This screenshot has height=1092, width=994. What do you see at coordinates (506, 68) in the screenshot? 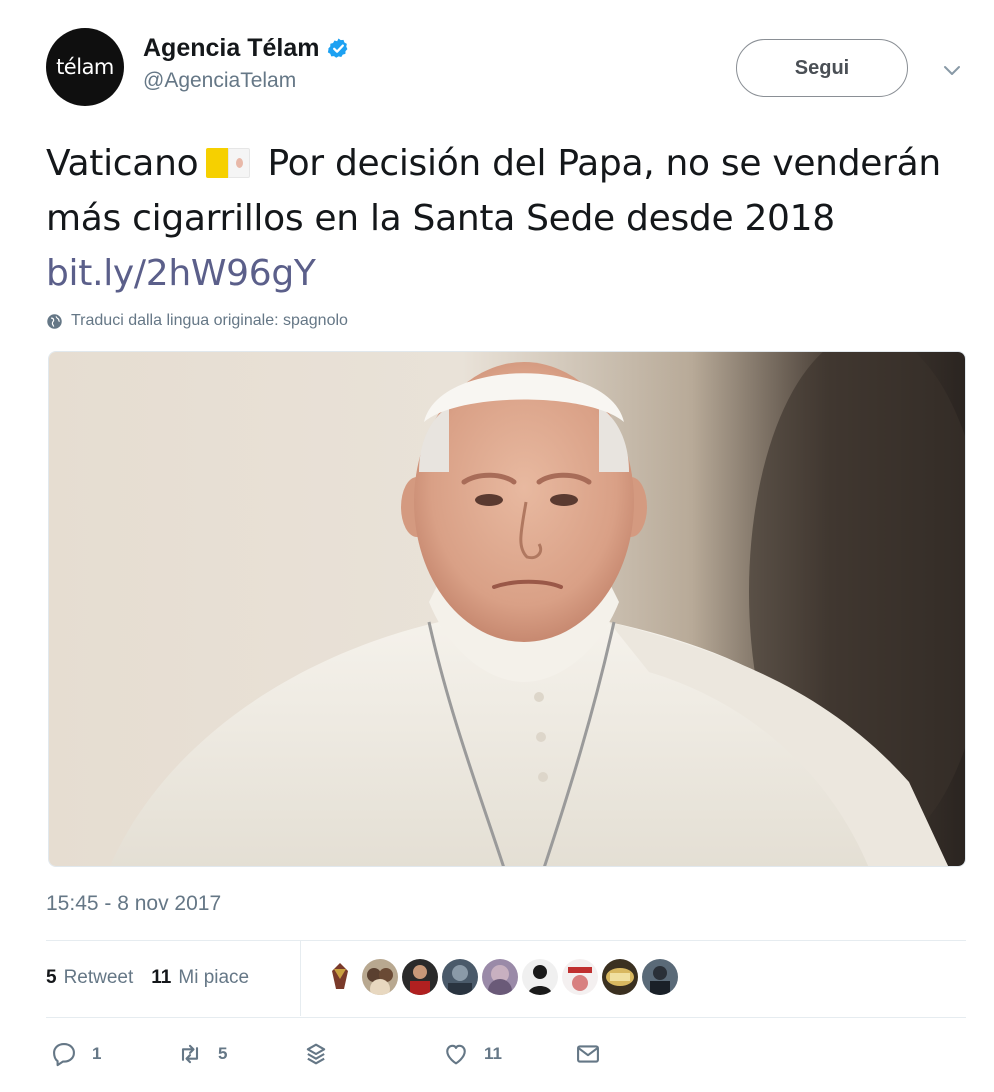
I see `tweet-header: télam Agencia Télam @AgenciaTelam Segui` at bounding box center [506, 68].